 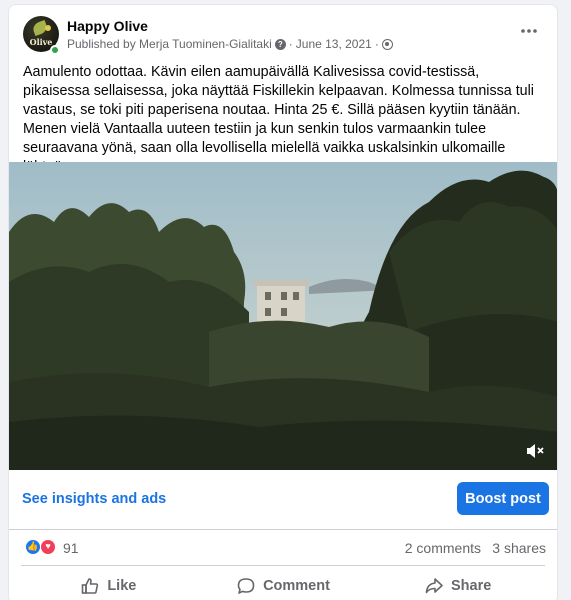 I want to click on more-horizontal-icon, so click(x=529, y=31).